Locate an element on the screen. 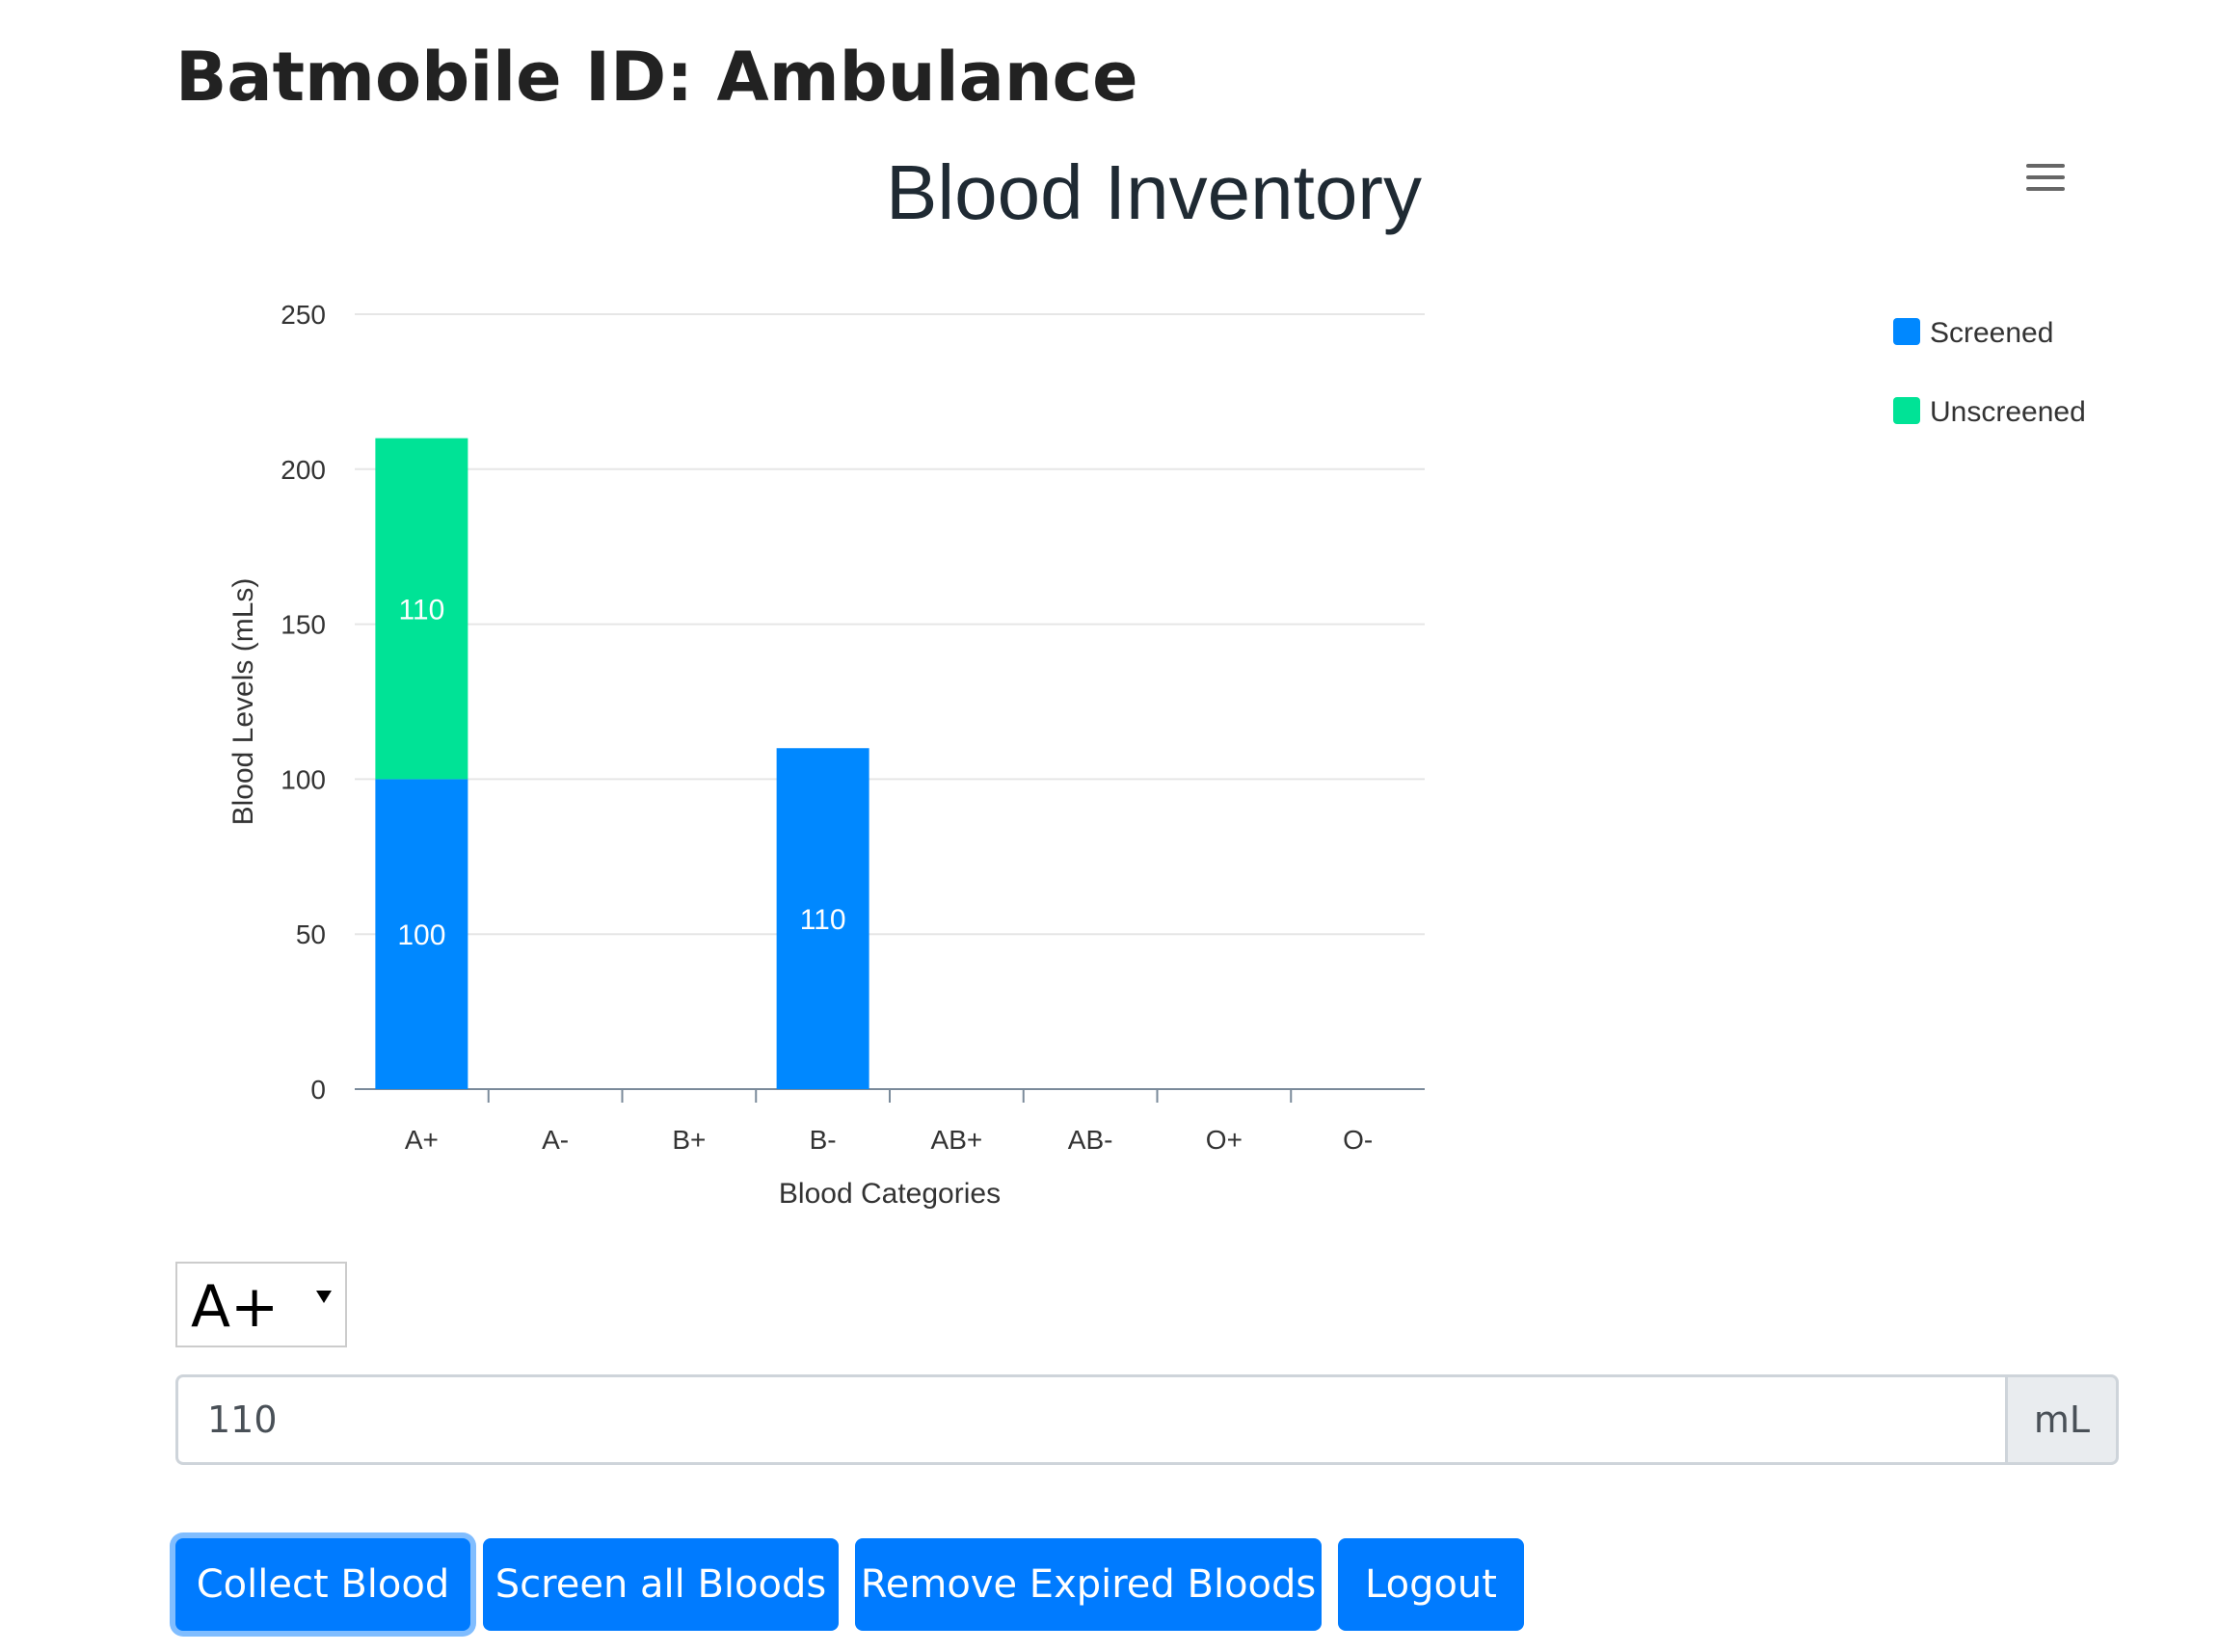  x-tick-label: O+ is located at coordinates (1224, 1140).